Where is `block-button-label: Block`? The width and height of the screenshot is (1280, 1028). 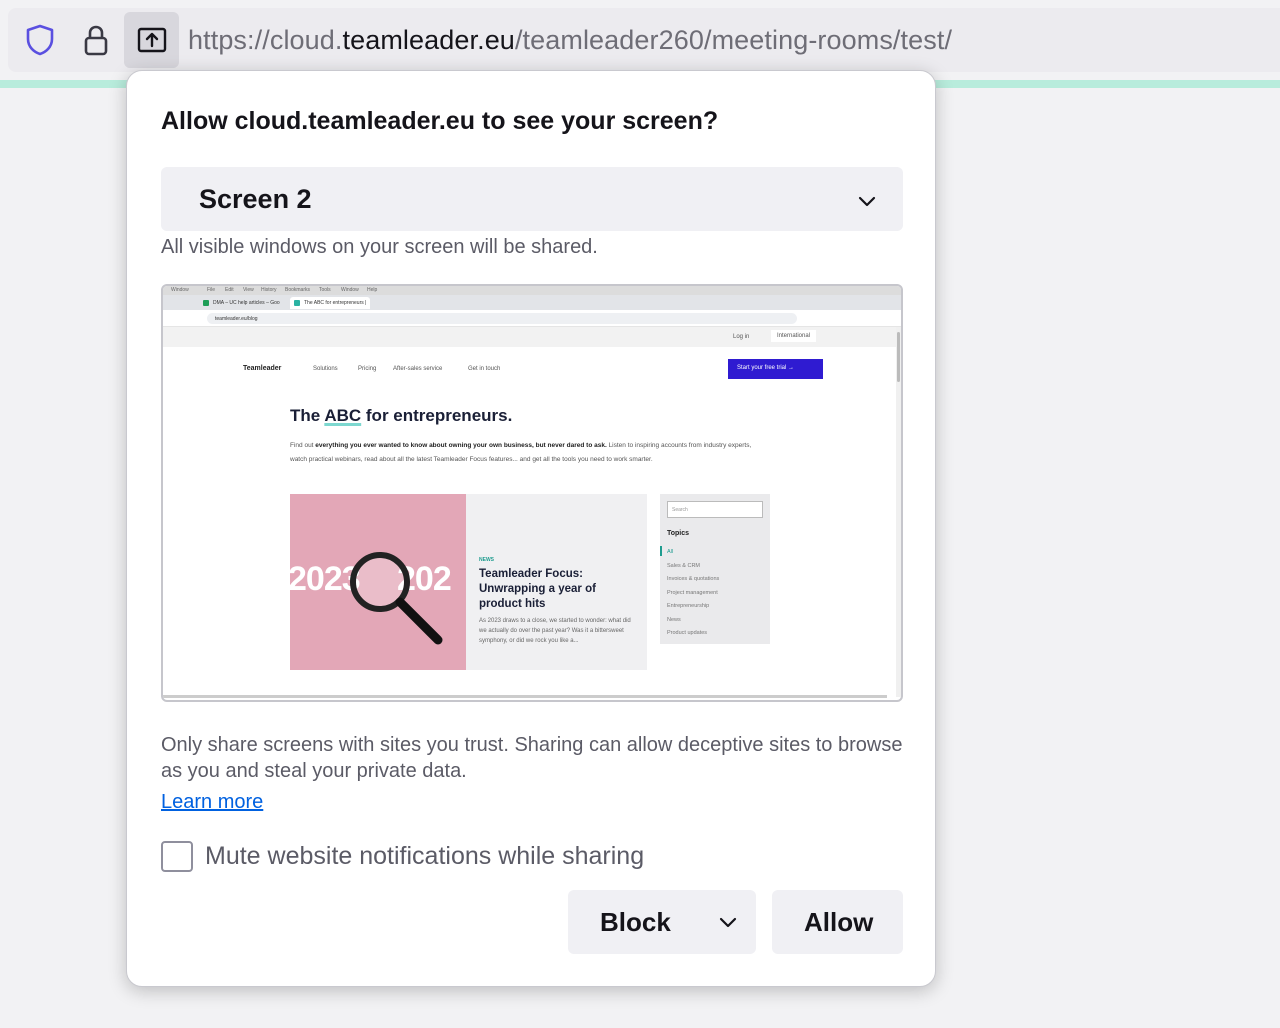
block-button-label: Block is located at coordinates (635, 922).